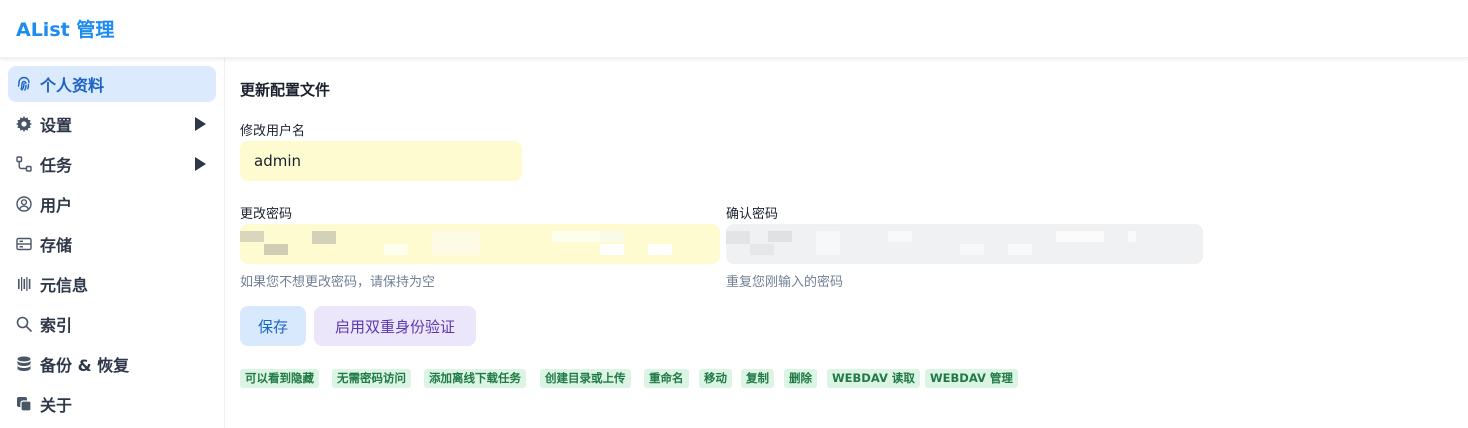  Describe the element at coordinates (475, 378) in the screenshot. I see `permission-tag: 添加离线下载任务` at that location.